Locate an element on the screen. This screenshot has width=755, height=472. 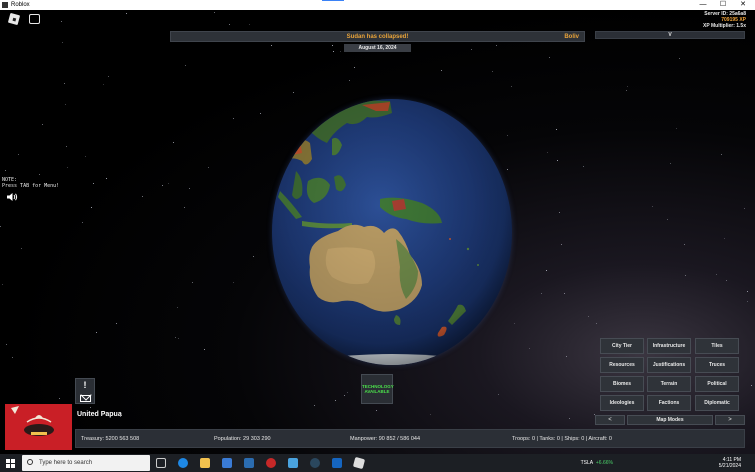
task-view-icon is located at coordinates (161, 463).